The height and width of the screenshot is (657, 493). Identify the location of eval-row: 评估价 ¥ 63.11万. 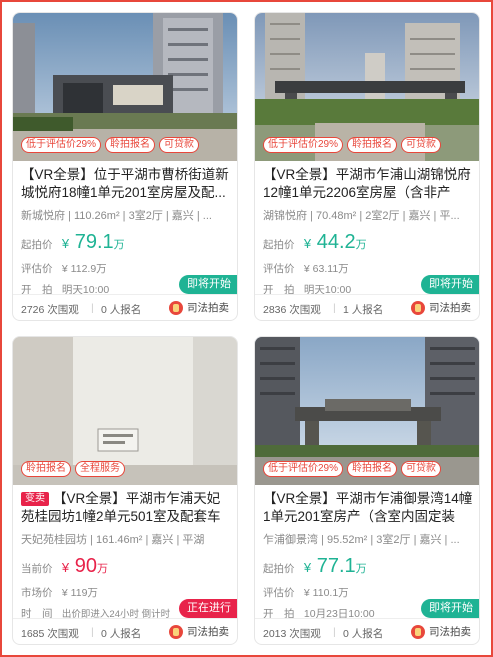
(306, 268).